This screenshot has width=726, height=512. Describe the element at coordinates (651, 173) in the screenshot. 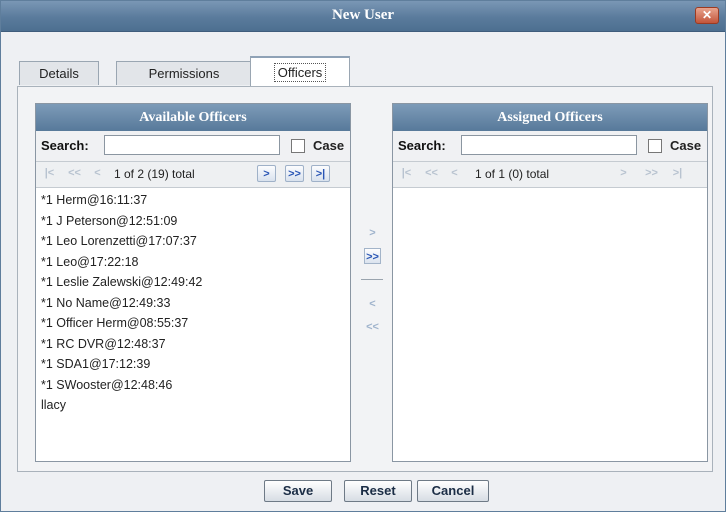

I see `next-page-group-icon: >>` at that location.